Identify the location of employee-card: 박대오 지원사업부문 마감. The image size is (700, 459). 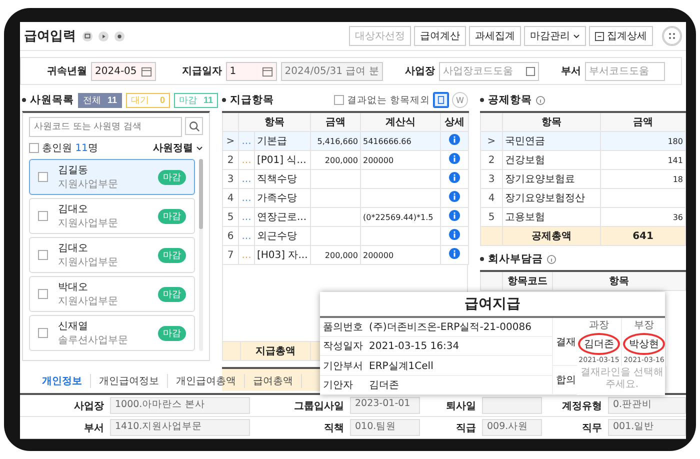
(112, 294).